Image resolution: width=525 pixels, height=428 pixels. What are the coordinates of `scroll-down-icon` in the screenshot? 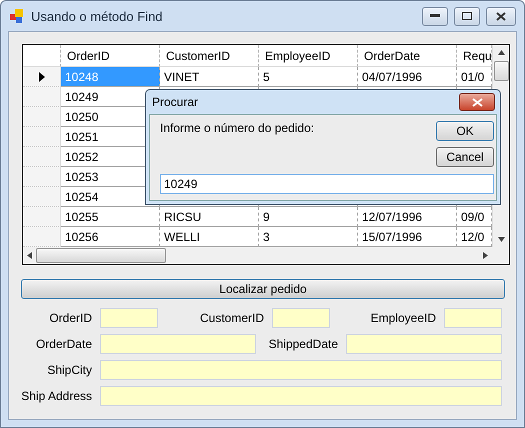 It's located at (501, 239).